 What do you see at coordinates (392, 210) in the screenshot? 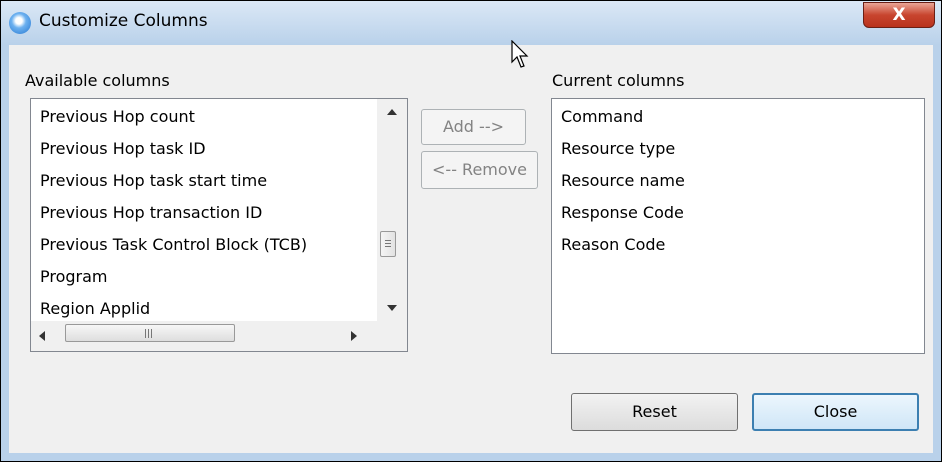
I see `vertical-scrollbar` at bounding box center [392, 210].